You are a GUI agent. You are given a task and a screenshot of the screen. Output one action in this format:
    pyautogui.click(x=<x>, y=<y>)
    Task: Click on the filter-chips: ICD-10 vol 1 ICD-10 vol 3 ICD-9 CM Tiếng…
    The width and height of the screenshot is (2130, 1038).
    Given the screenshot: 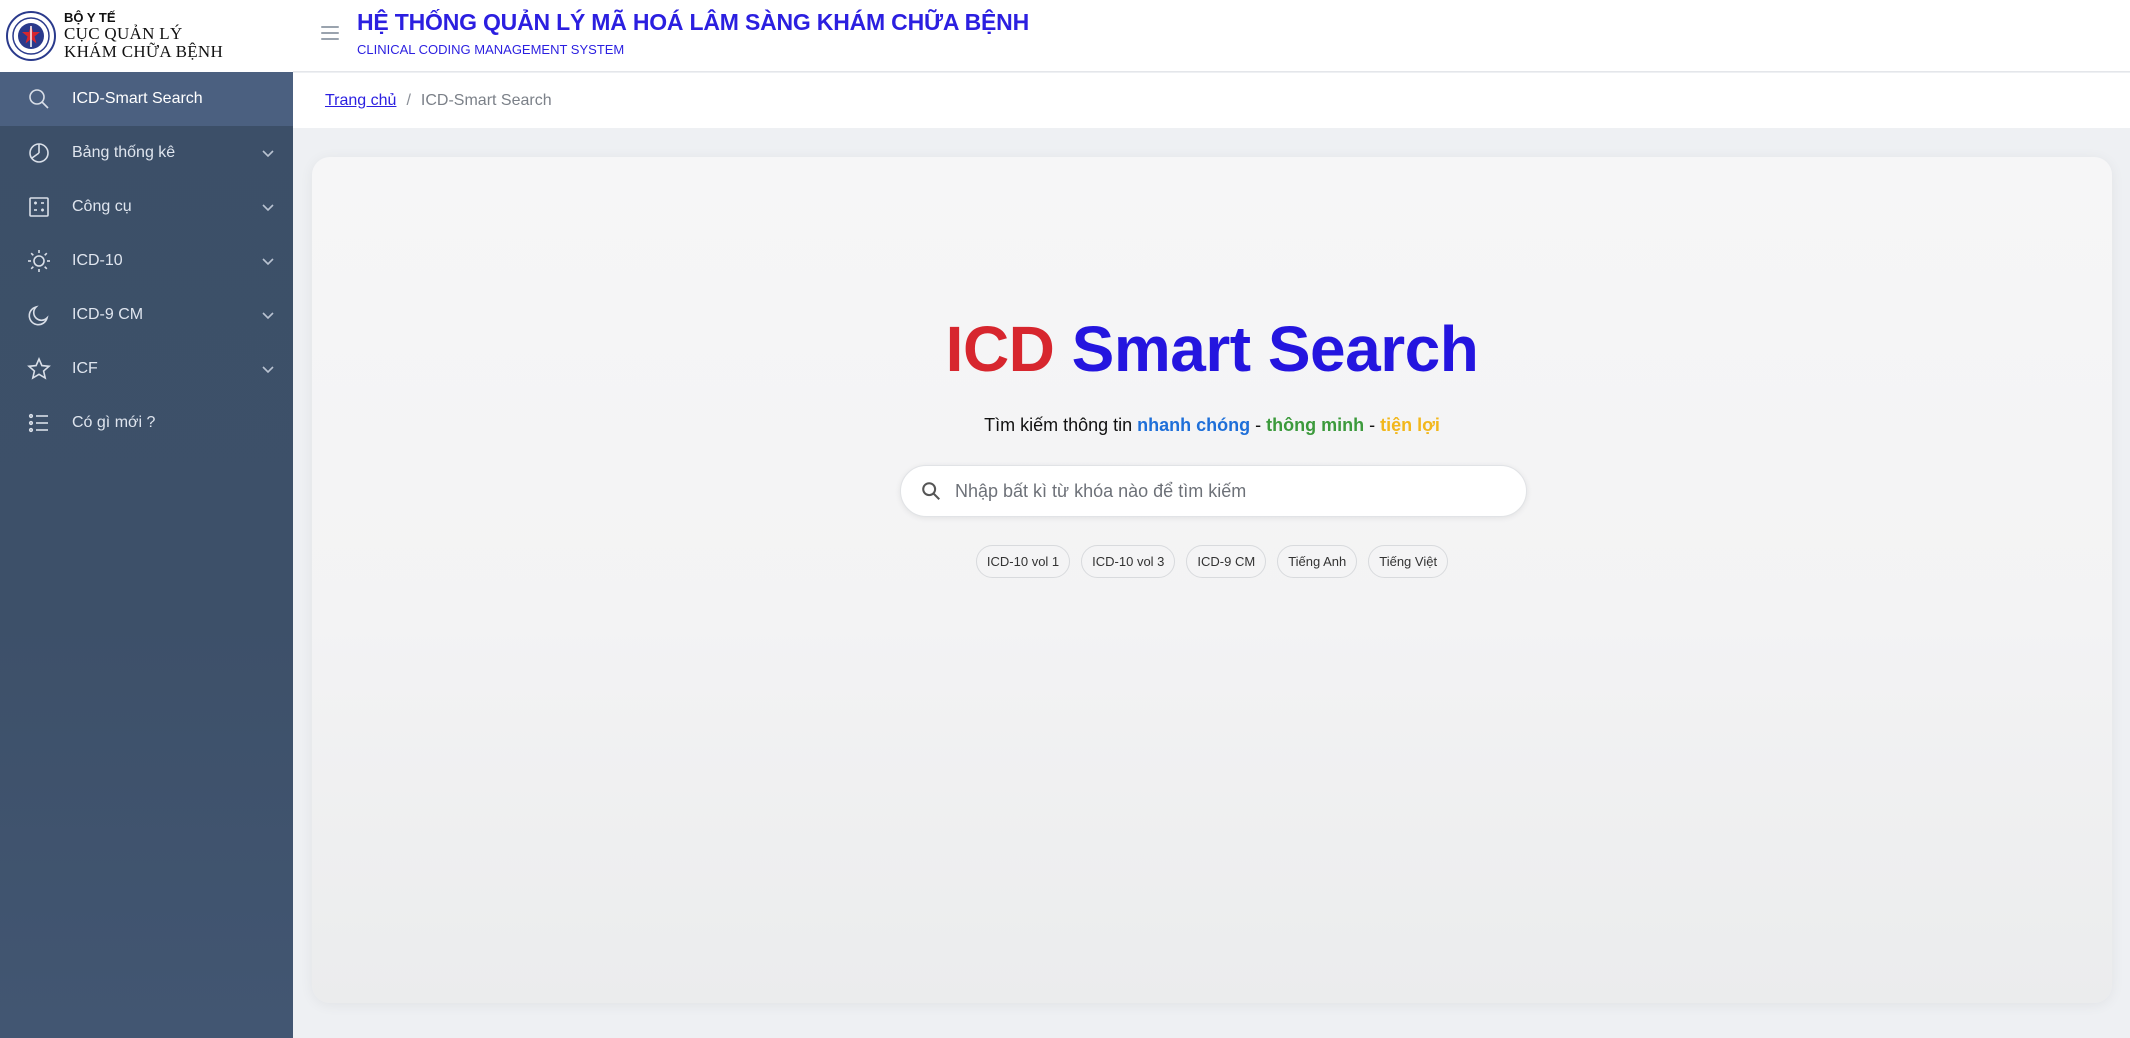 What is the action you would take?
    pyautogui.click(x=1212, y=561)
    